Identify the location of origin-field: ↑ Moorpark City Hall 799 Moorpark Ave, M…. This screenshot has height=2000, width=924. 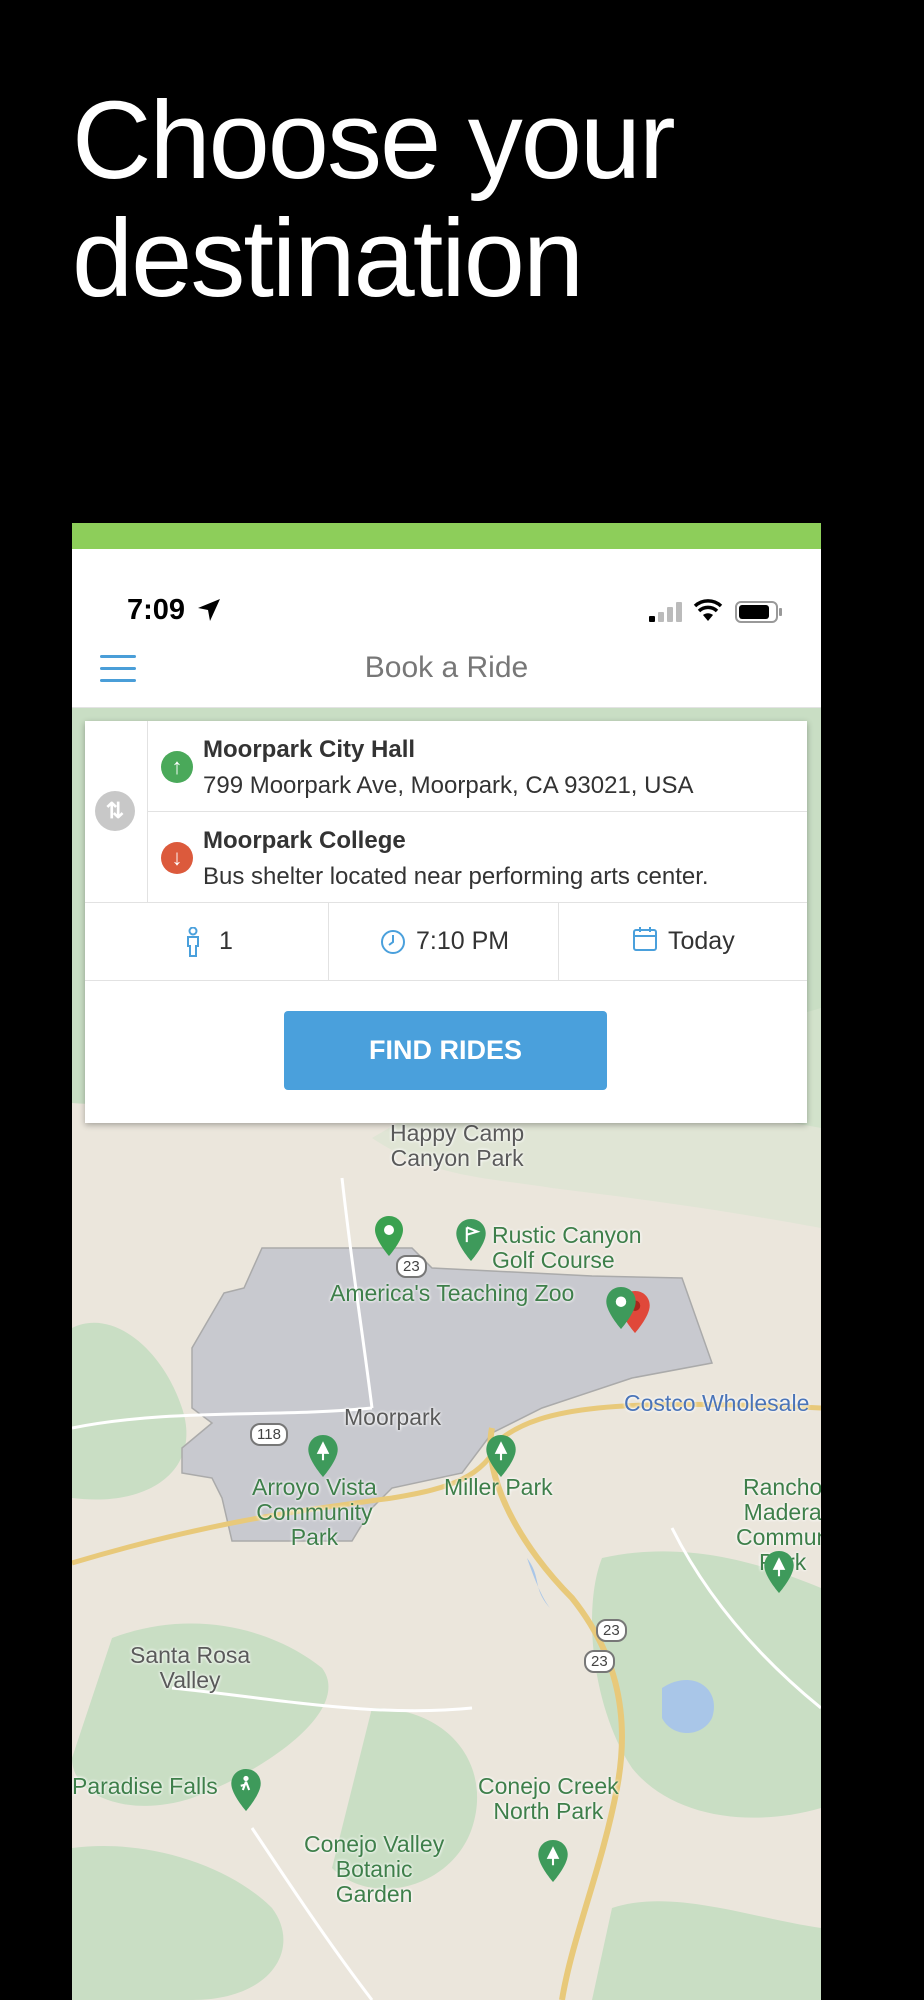
(477, 766).